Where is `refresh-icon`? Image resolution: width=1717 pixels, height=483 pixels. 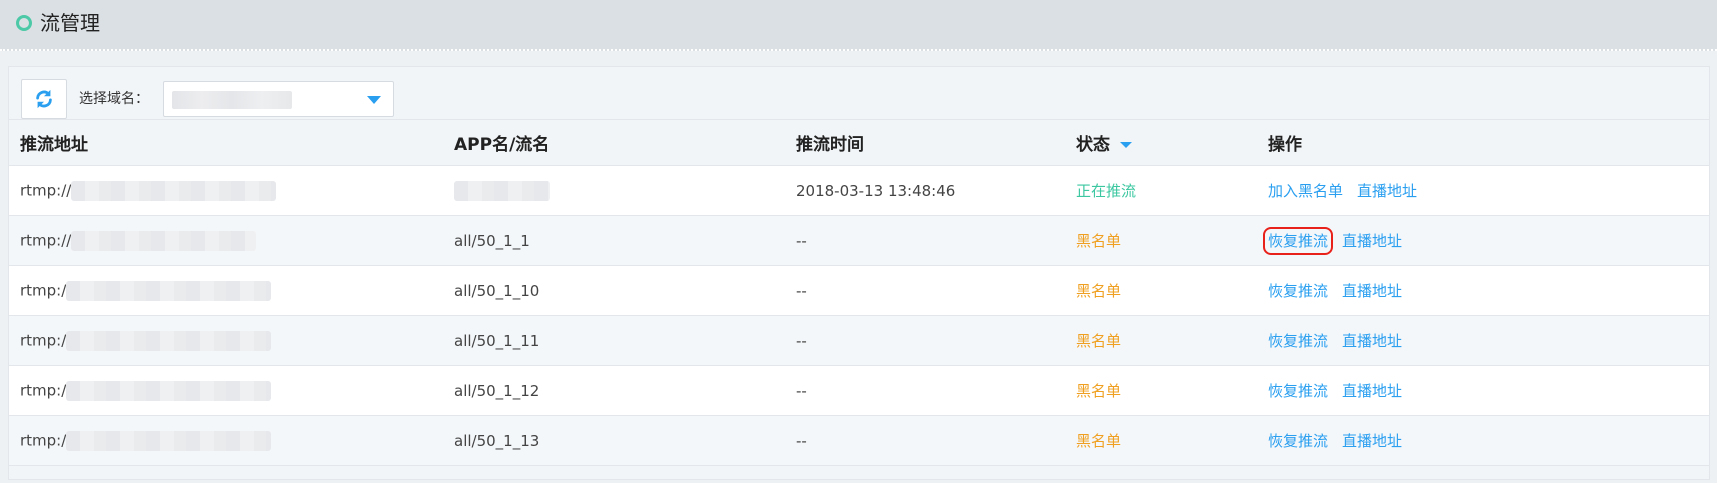
refresh-icon is located at coordinates (44, 99).